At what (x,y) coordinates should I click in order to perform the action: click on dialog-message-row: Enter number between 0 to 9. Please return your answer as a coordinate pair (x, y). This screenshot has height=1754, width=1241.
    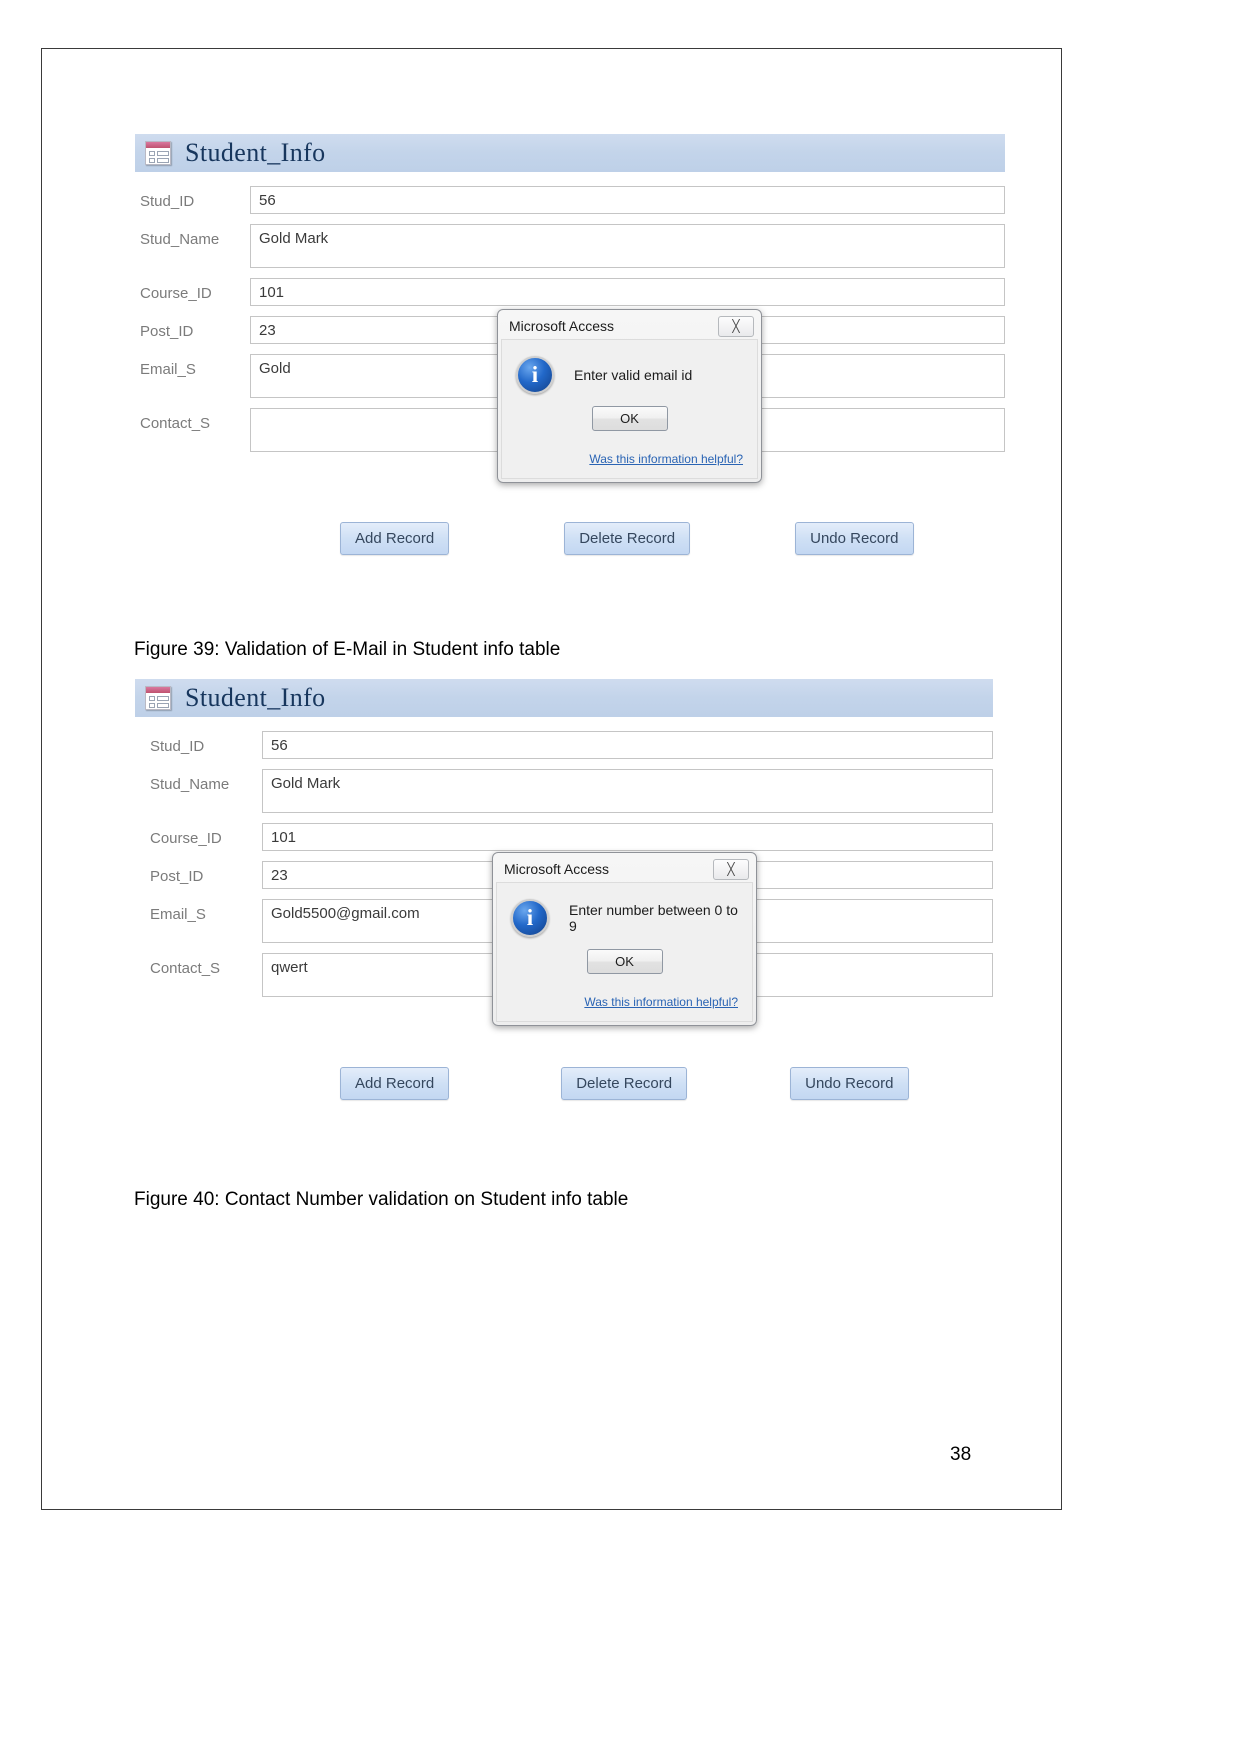
    Looking at the image, I should click on (624, 918).